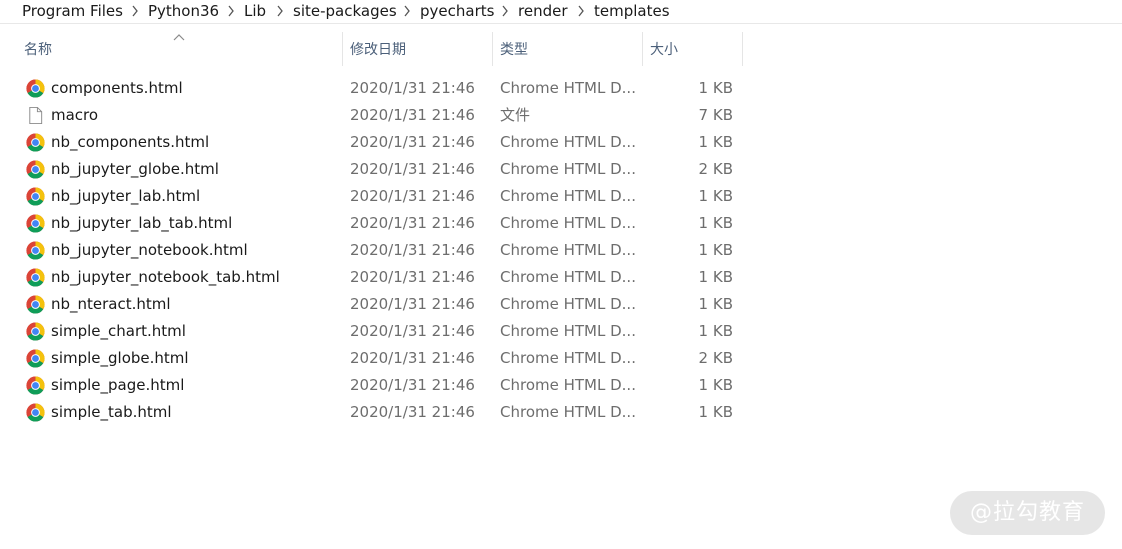 This screenshot has height=549, width=1122. What do you see at coordinates (118, 385) in the screenshot?
I see `file-name: simple_page.html` at bounding box center [118, 385].